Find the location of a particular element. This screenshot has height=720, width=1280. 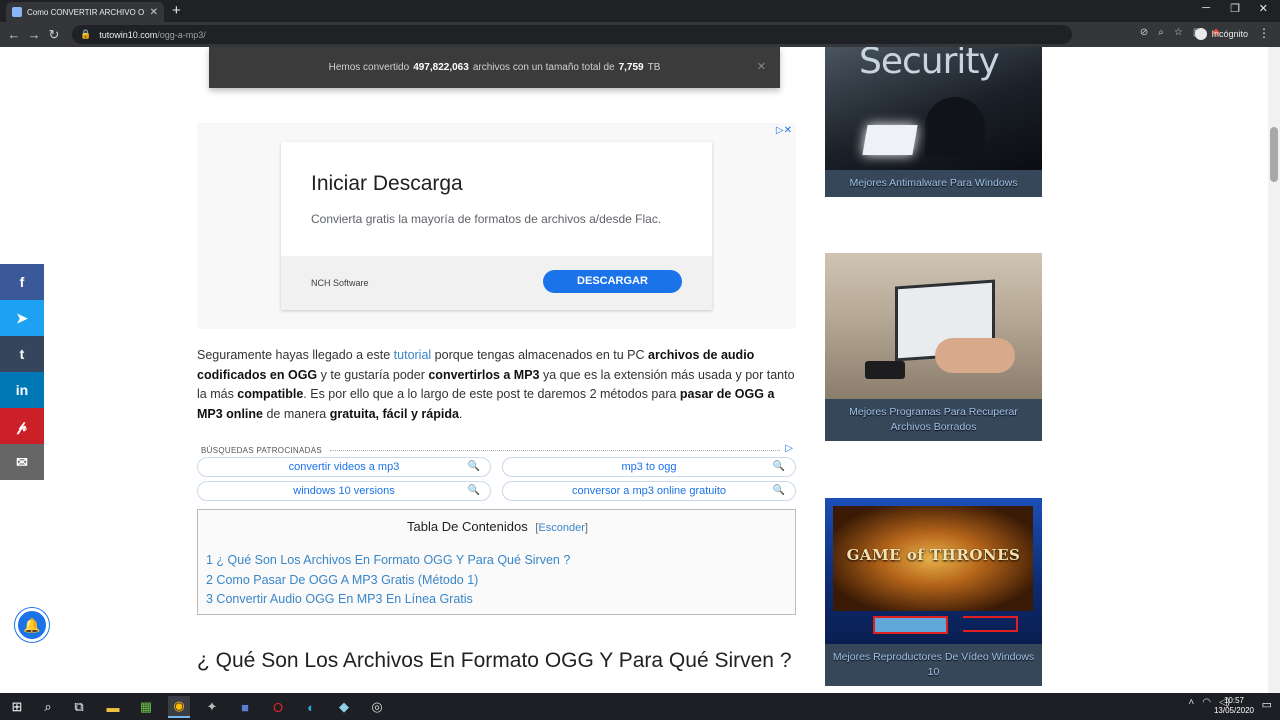

ad-download-button: DESCARGAR is located at coordinates (612, 281).